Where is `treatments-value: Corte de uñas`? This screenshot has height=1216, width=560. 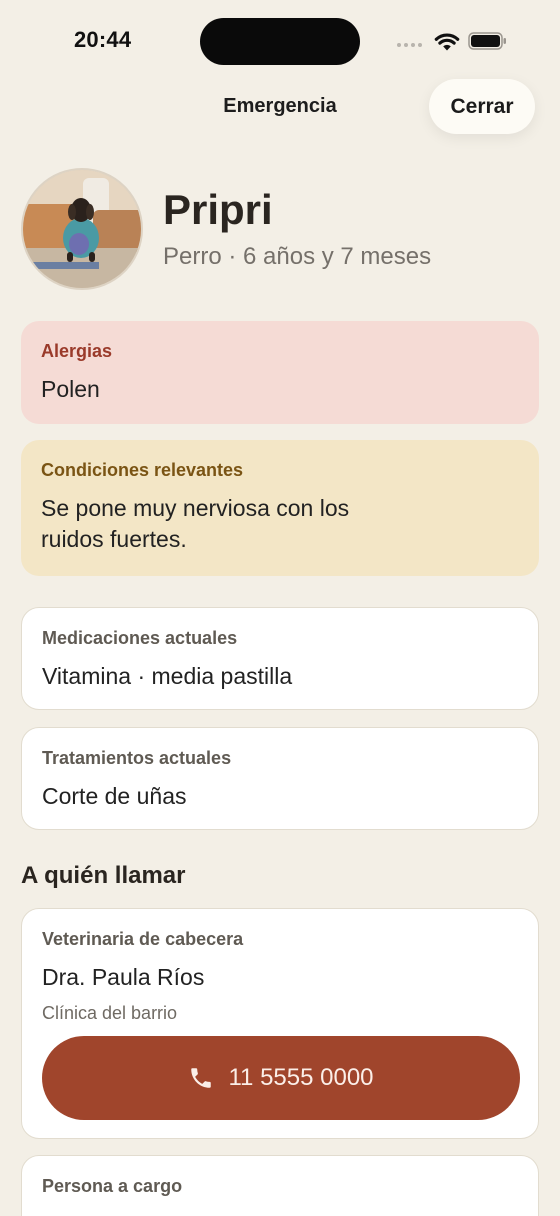 treatments-value: Corte de uñas is located at coordinates (114, 796).